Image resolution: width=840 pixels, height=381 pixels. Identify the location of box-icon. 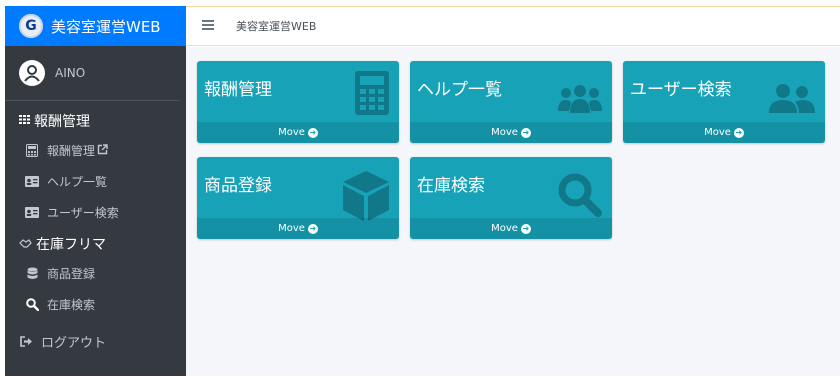
(366, 198).